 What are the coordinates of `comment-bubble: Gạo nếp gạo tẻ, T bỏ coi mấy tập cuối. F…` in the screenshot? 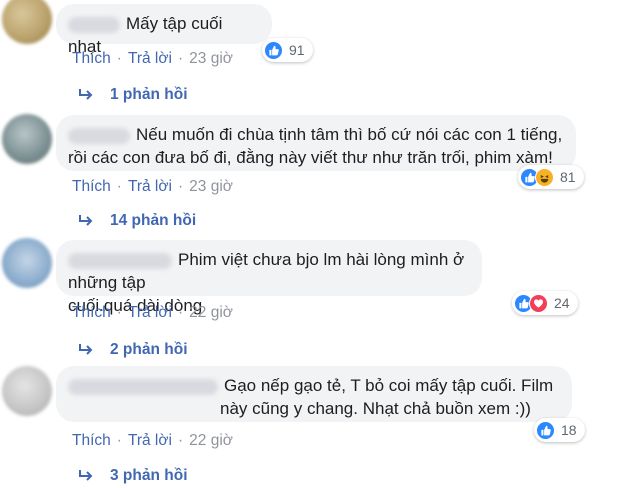 It's located at (314, 394).